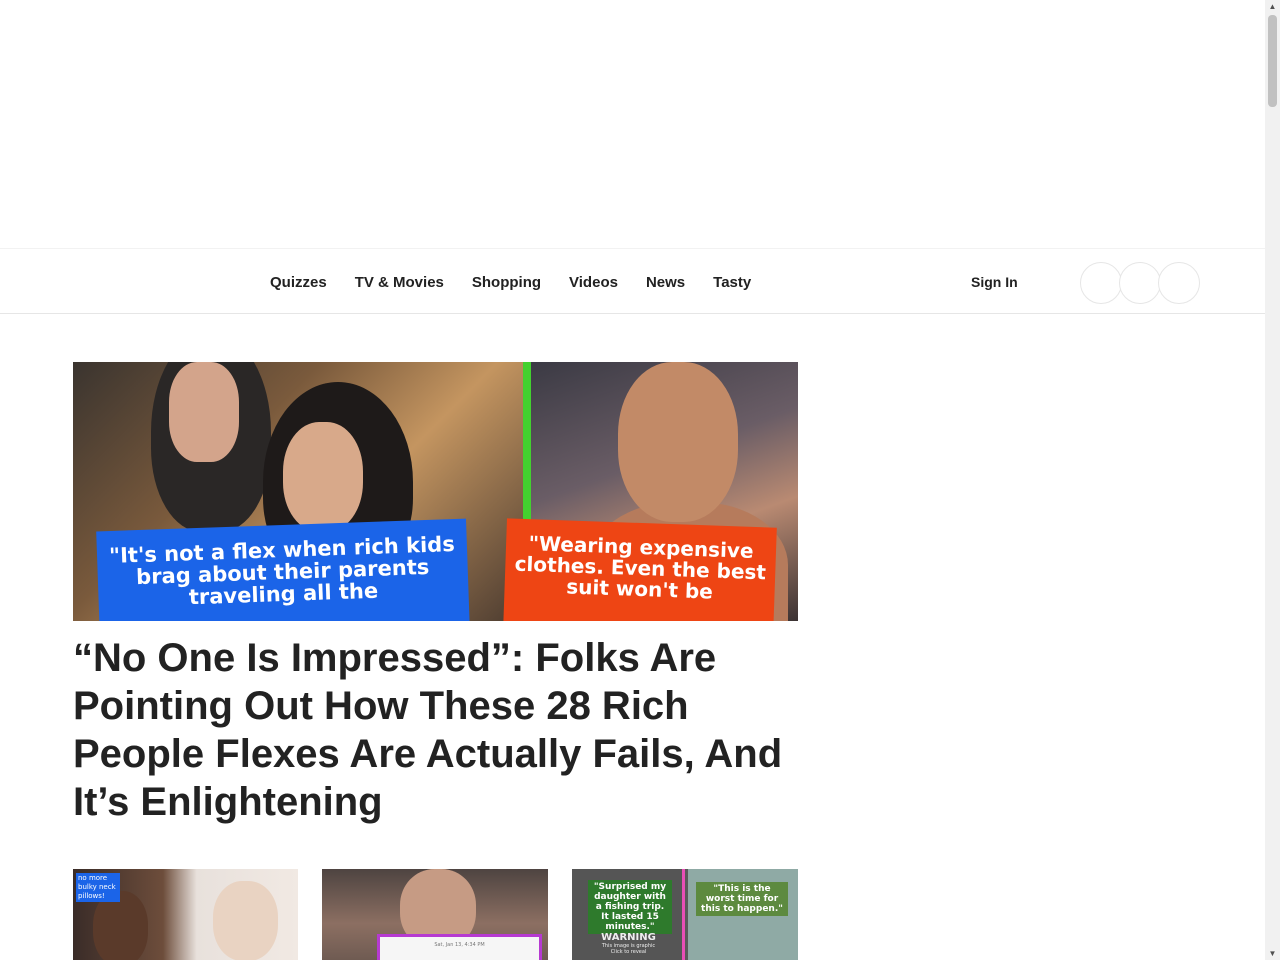 The width and height of the screenshot is (1280, 960). What do you see at coordinates (628, 949) in the screenshot?
I see `warning-text: This image is graphic Click to reveal` at bounding box center [628, 949].